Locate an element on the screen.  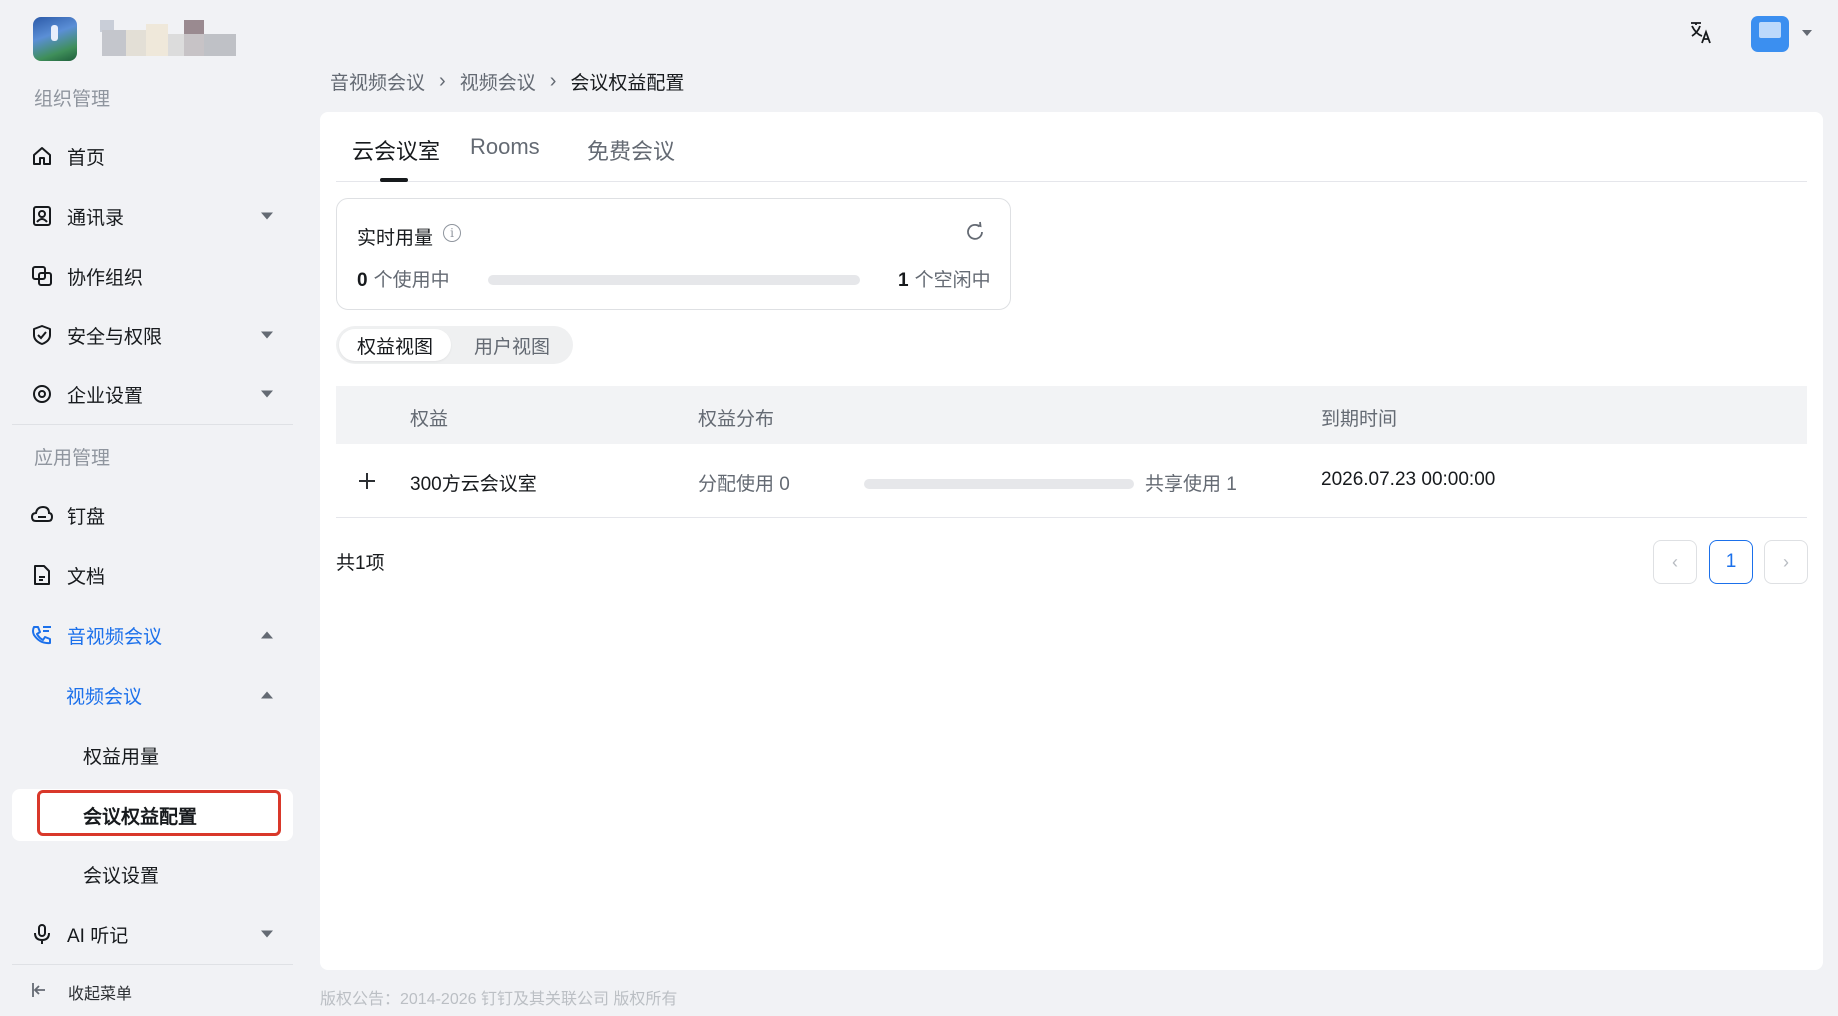
collapse-label: 收起菜单 is located at coordinates (100, 994).